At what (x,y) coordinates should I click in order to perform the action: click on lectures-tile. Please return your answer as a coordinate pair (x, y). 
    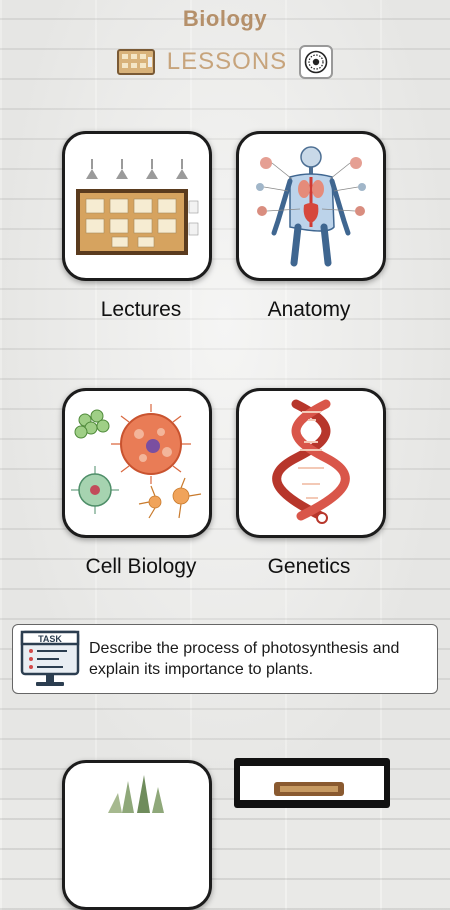
    Looking at the image, I should click on (137, 206).